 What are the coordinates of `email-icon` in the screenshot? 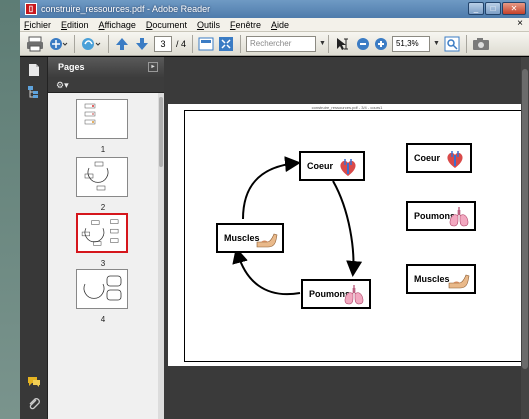 It's located at (59, 43).